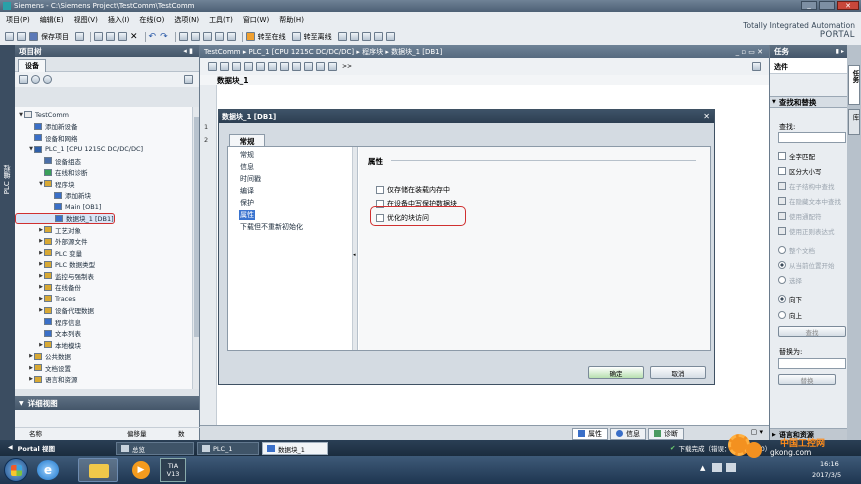 This screenshot has height=484, width=861. Describe the element at coordinates (35, 433) in the screenshot. I see `col-name: 名称` at that location.